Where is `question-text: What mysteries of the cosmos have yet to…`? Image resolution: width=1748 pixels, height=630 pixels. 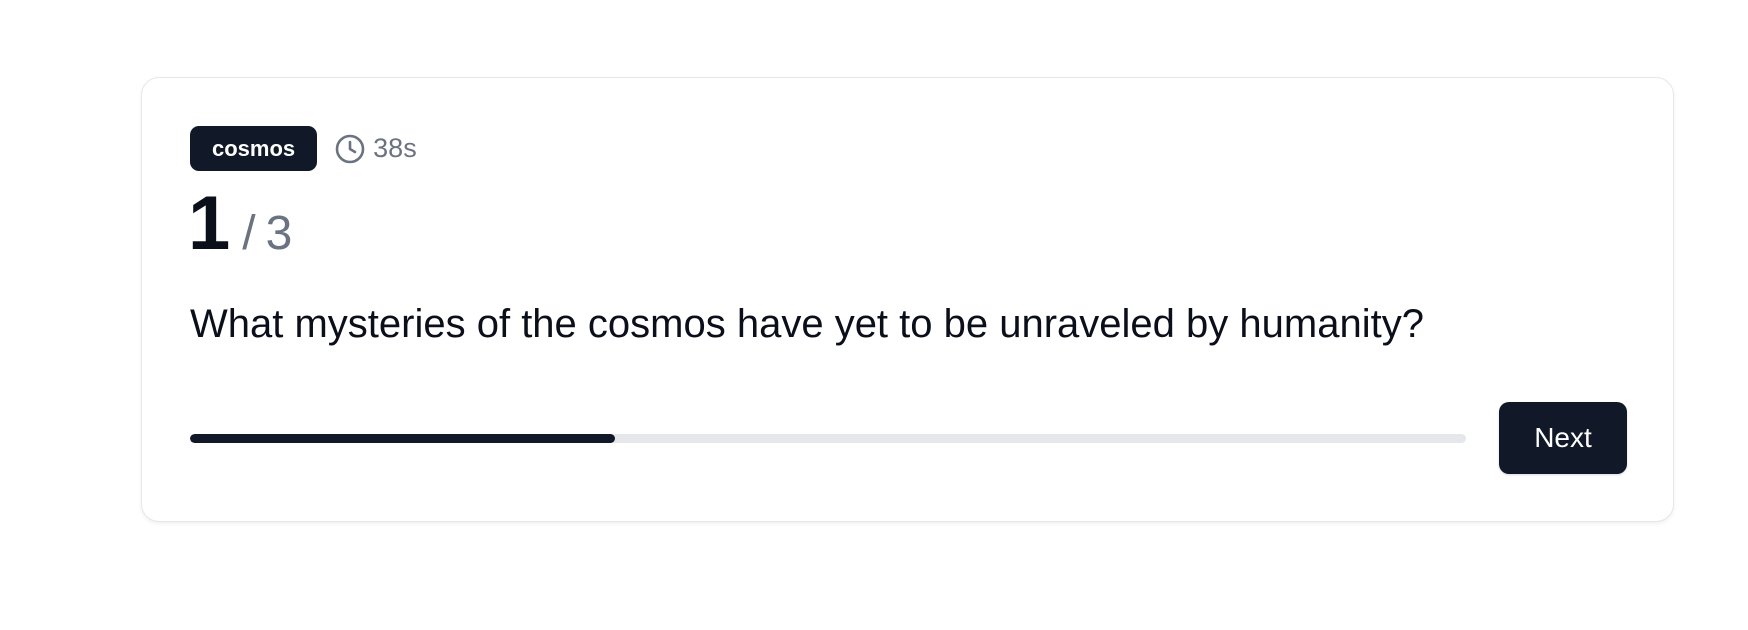 question-text: What mysteries of the cosmos have yet to… is located at coordinates (807, 324).